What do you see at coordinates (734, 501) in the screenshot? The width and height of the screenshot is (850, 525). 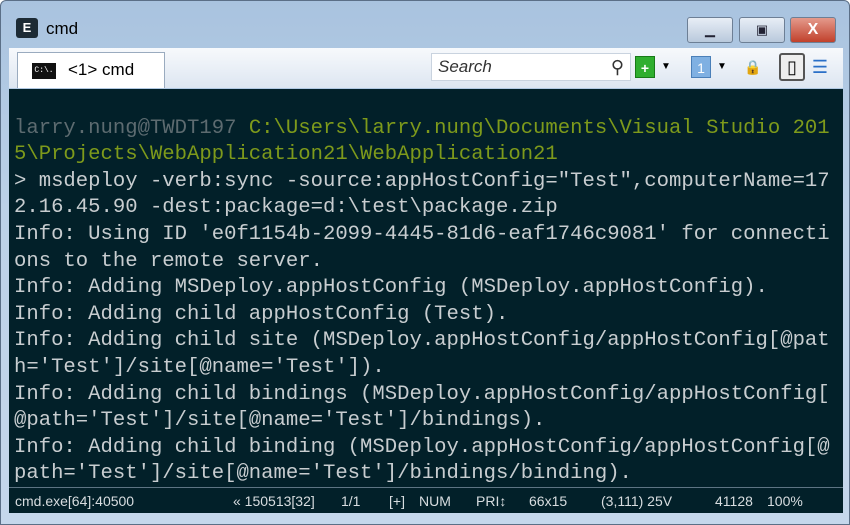 I see `status-pid: 41128` at bounding box center [734, 501].